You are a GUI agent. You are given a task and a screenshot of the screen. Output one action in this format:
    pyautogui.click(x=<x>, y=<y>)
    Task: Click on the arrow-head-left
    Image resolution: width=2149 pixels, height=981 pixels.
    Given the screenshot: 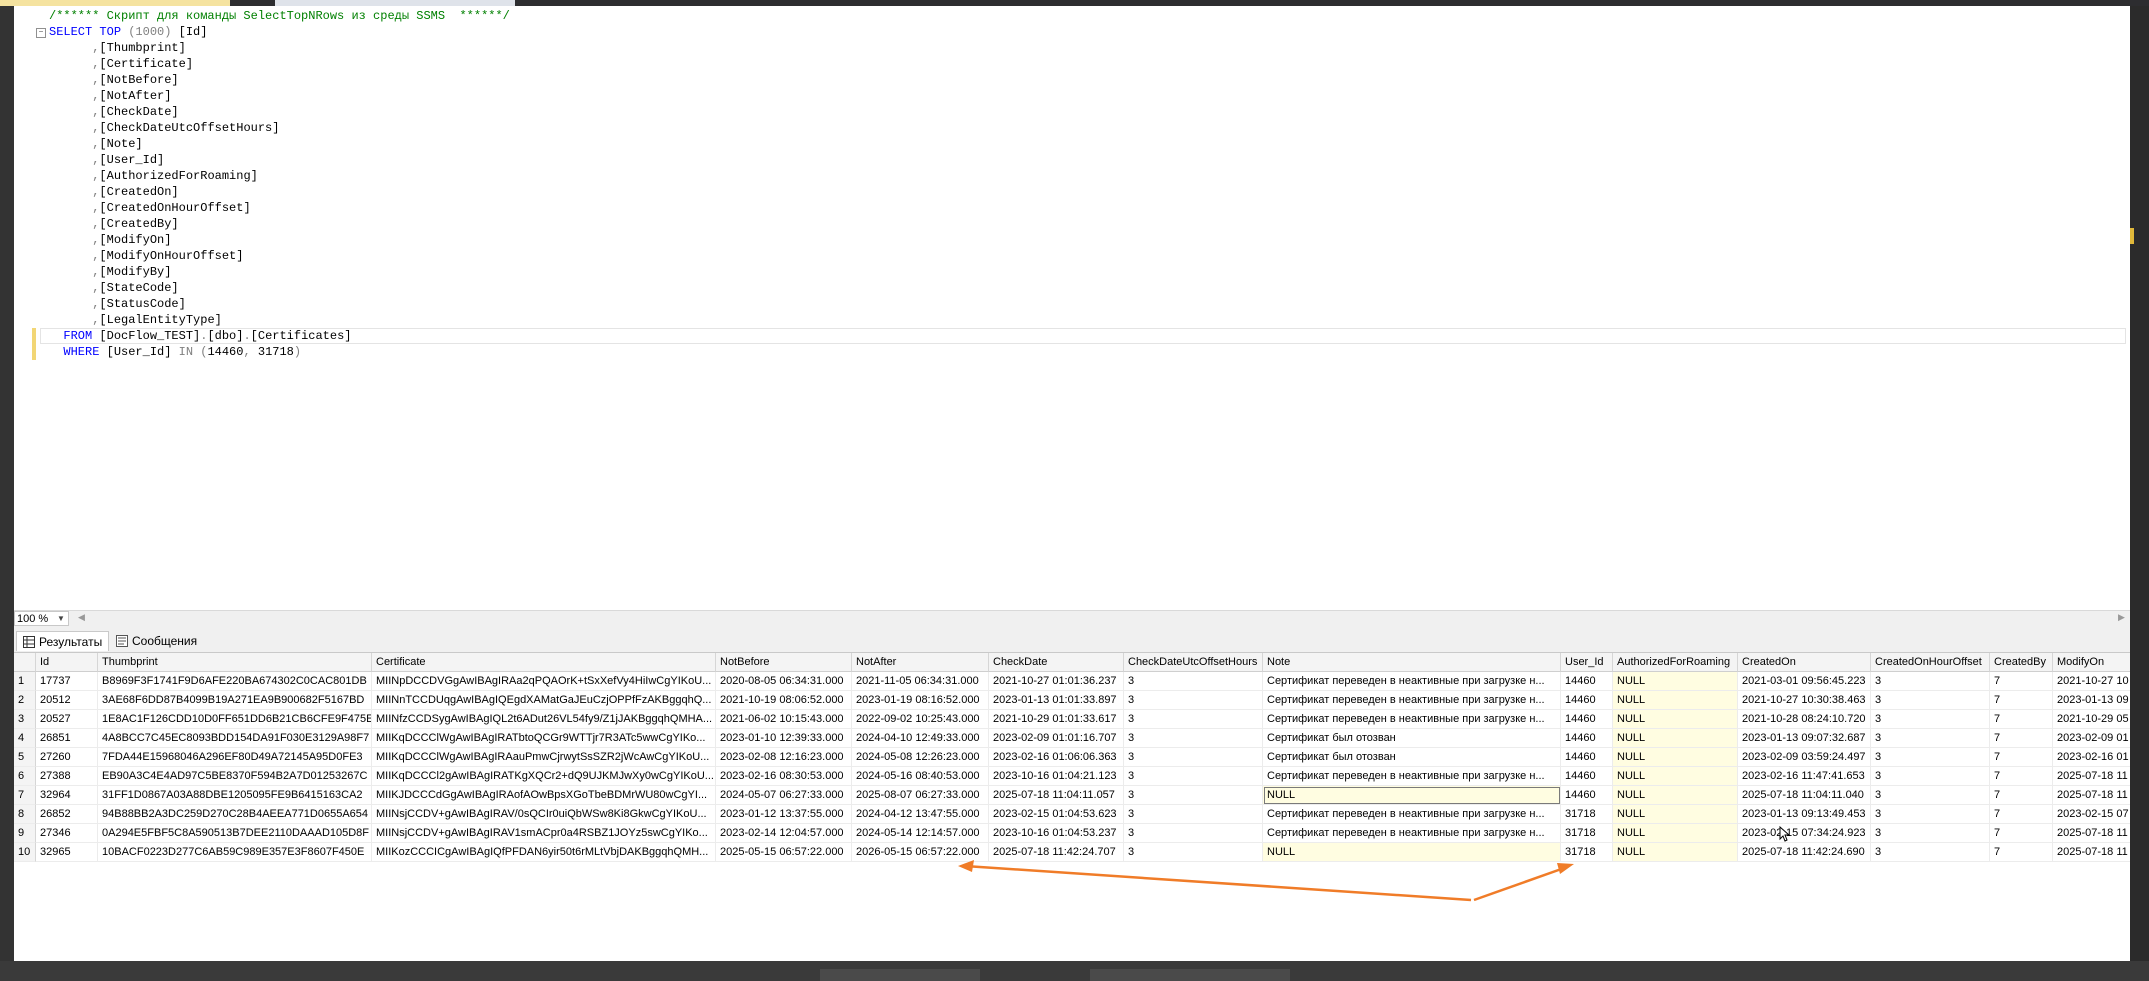 What is the action you would take?
    pyautogui.click(x=966, y=866)
    